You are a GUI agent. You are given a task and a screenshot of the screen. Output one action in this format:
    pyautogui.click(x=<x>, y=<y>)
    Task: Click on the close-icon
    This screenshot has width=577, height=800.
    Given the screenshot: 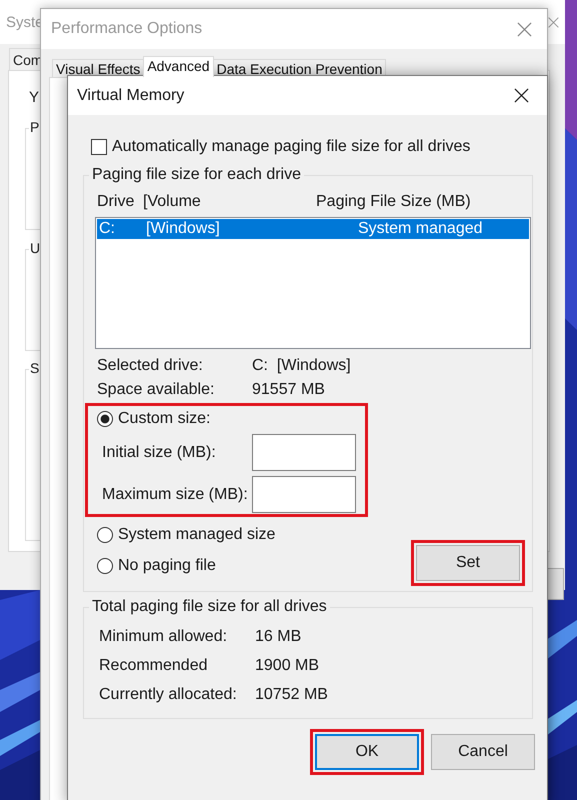 What is the action you would take?
    pyautogui.click(x=521, y=95)
    